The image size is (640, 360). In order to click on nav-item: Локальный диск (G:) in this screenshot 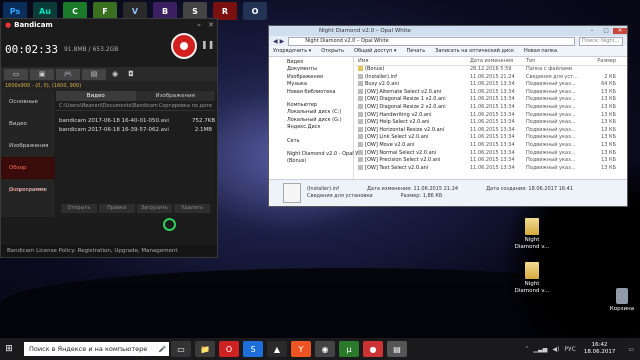, I will do `click(311, 120)`.